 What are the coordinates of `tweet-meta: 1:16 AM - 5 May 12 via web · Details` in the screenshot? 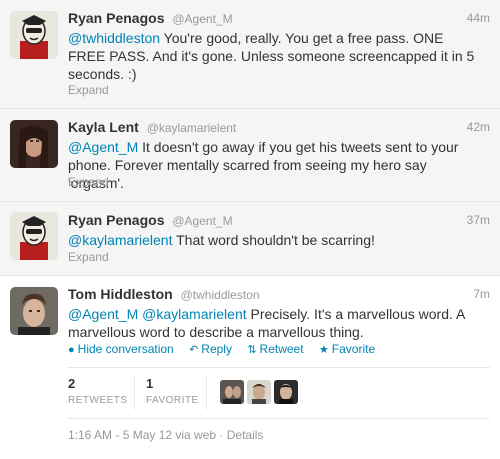 It's located at (166, 435).